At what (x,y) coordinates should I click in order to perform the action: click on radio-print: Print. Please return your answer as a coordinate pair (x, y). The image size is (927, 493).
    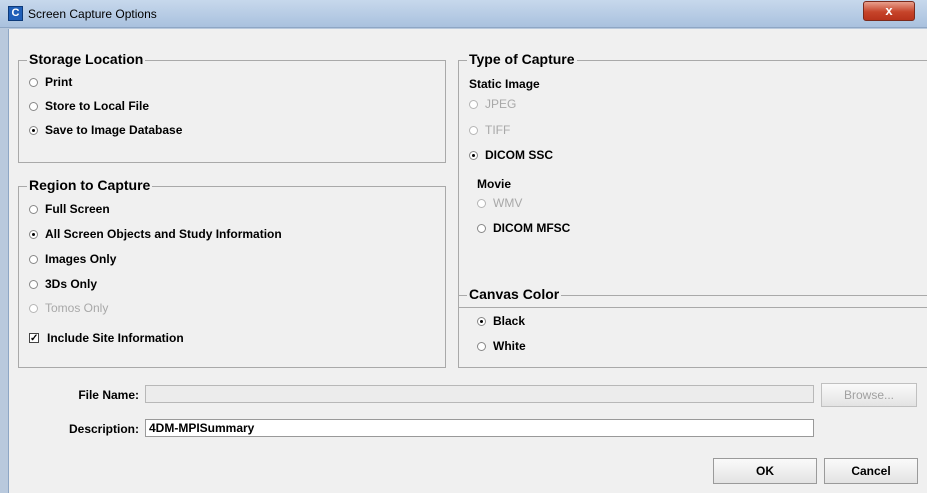
    Looking at the image, I should click on (50, 82).